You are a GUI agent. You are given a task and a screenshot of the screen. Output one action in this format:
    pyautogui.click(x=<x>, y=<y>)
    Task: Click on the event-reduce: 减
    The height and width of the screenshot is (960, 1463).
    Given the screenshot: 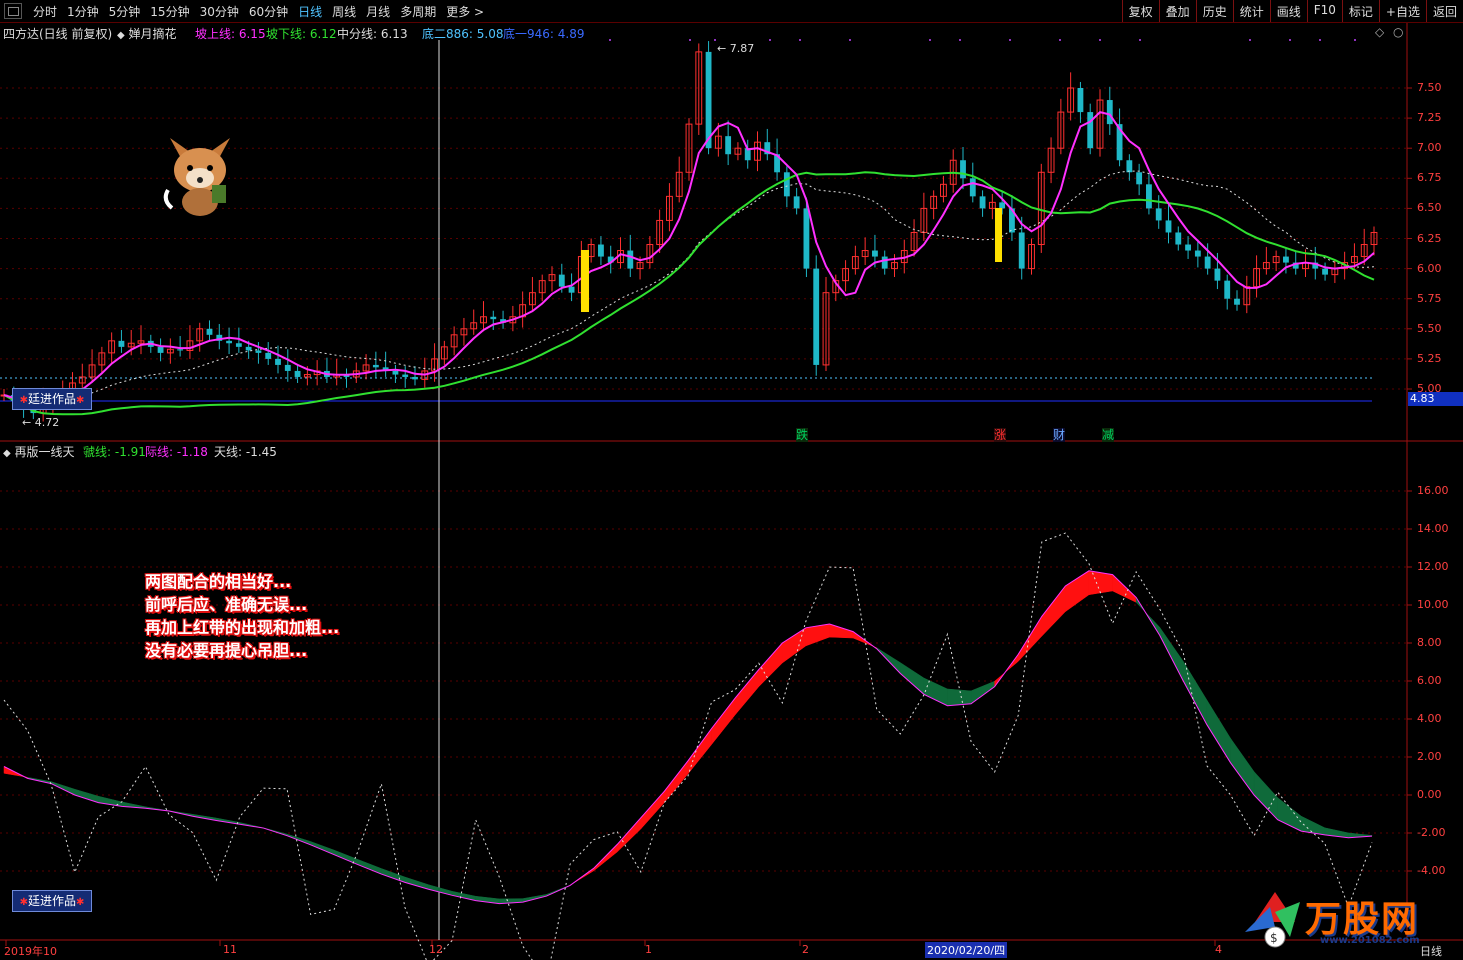 What is the action you would take?
    pyautogui.click(x=1108, y=434)
    